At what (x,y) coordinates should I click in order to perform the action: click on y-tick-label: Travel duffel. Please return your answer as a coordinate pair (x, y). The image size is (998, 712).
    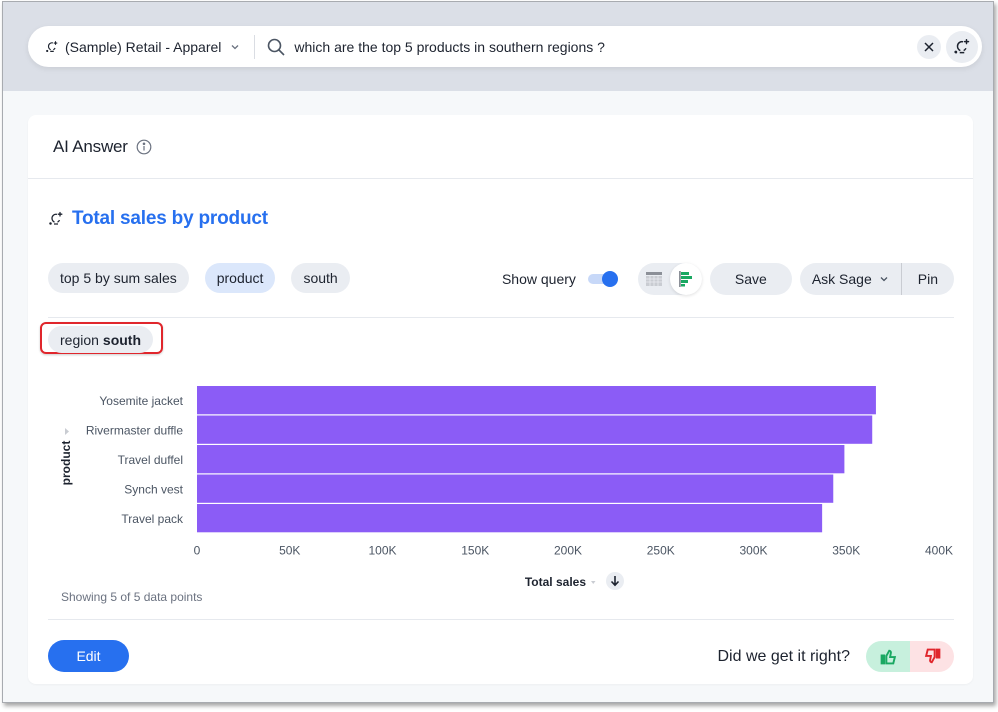
    Looking at the image, I should click on (150, 460).